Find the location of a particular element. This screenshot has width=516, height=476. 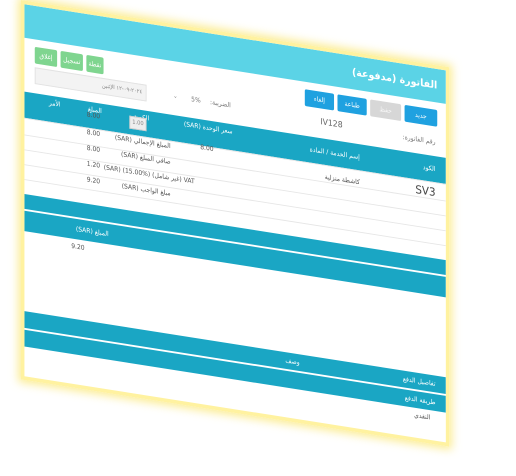

quantity-input: 1.00 is located at coordinates (138, 123).